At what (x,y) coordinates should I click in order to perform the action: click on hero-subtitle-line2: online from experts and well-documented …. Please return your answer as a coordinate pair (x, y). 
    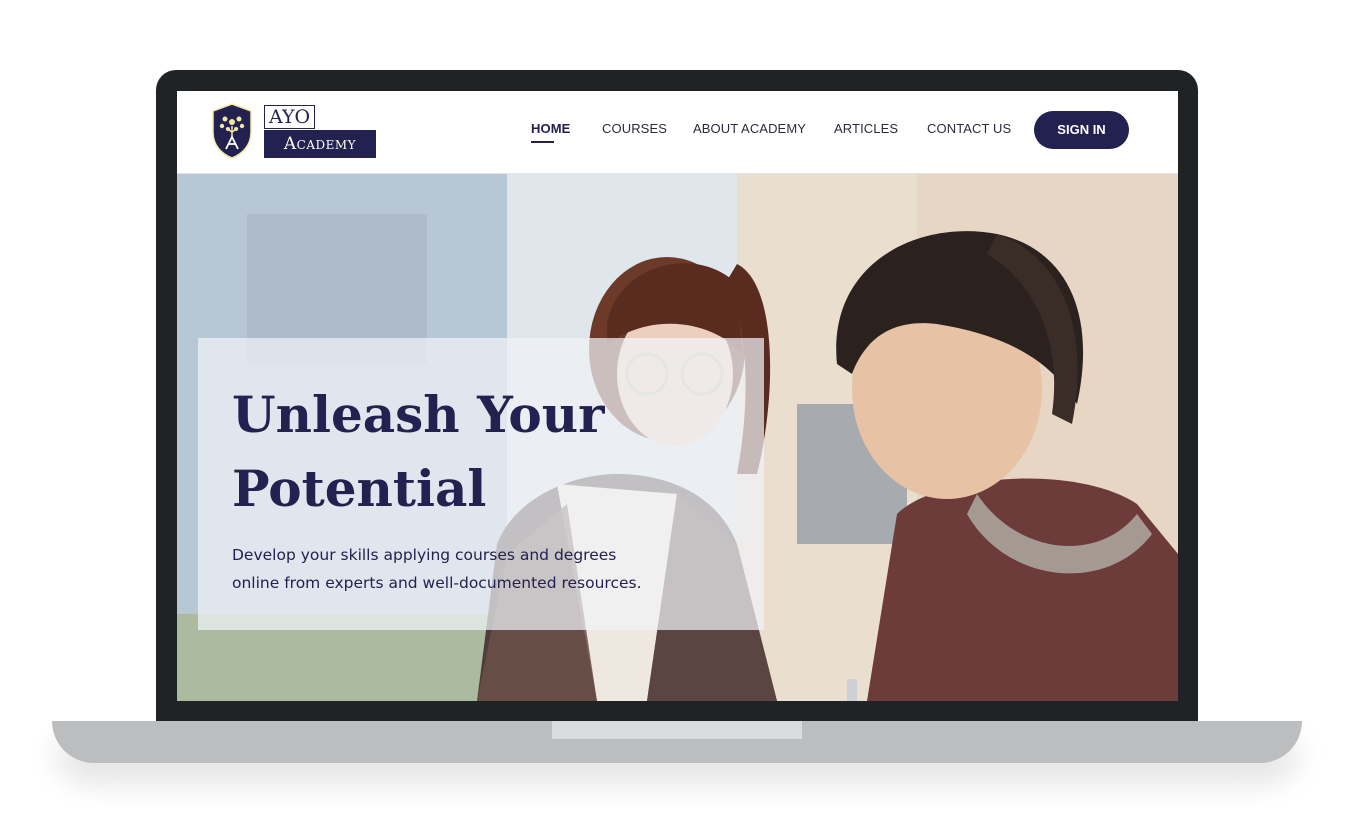
    Looking at the image, I should click on (437, 583).